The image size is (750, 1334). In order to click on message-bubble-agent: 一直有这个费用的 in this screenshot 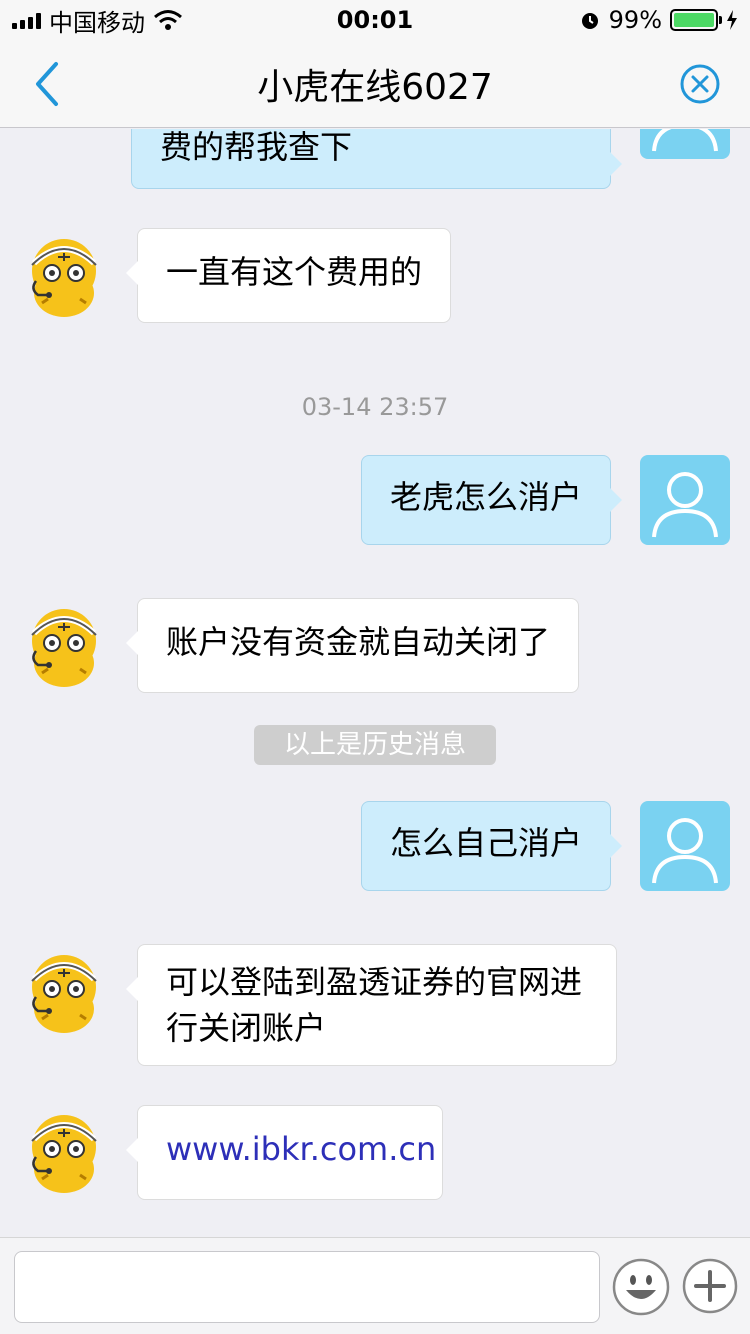, I will do `click(288, 275)`.